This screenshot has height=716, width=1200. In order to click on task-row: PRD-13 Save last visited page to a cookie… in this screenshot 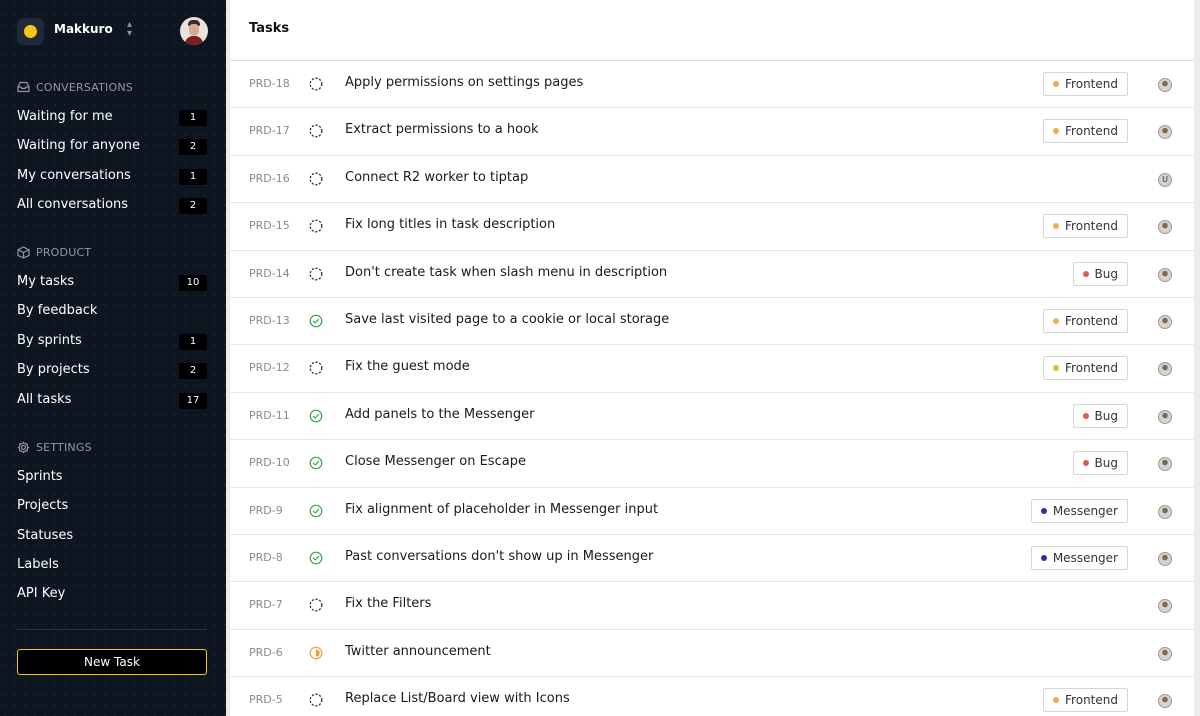, I will do `click(712, 322)`.